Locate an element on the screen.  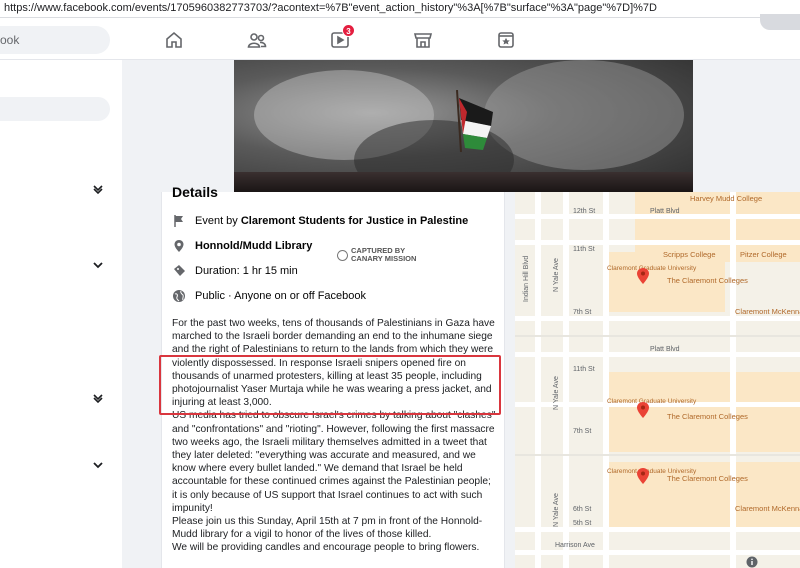
location-row: Honnold/Mudd Library is located at coordinates (242, 246).